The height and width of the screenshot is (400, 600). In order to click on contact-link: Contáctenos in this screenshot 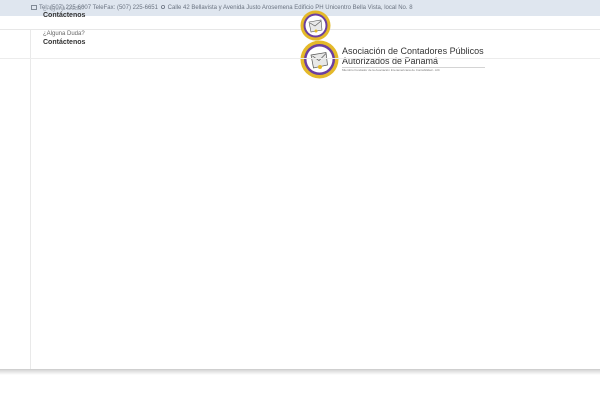, I will do `click(64, 42)`.